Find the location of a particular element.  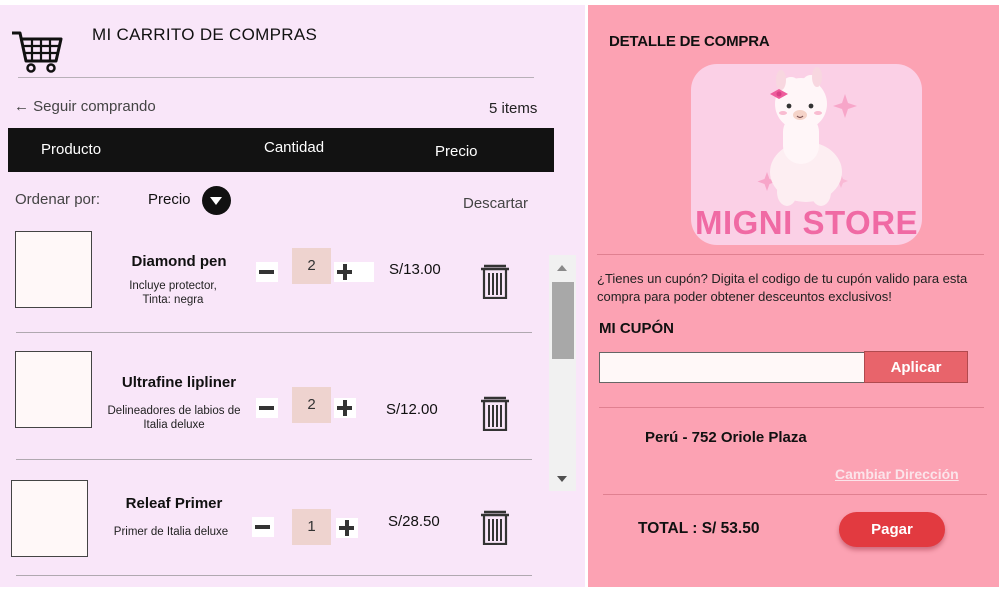

continue-shopping-link: ← Seguir comprando is located at coordinates (85, 106).